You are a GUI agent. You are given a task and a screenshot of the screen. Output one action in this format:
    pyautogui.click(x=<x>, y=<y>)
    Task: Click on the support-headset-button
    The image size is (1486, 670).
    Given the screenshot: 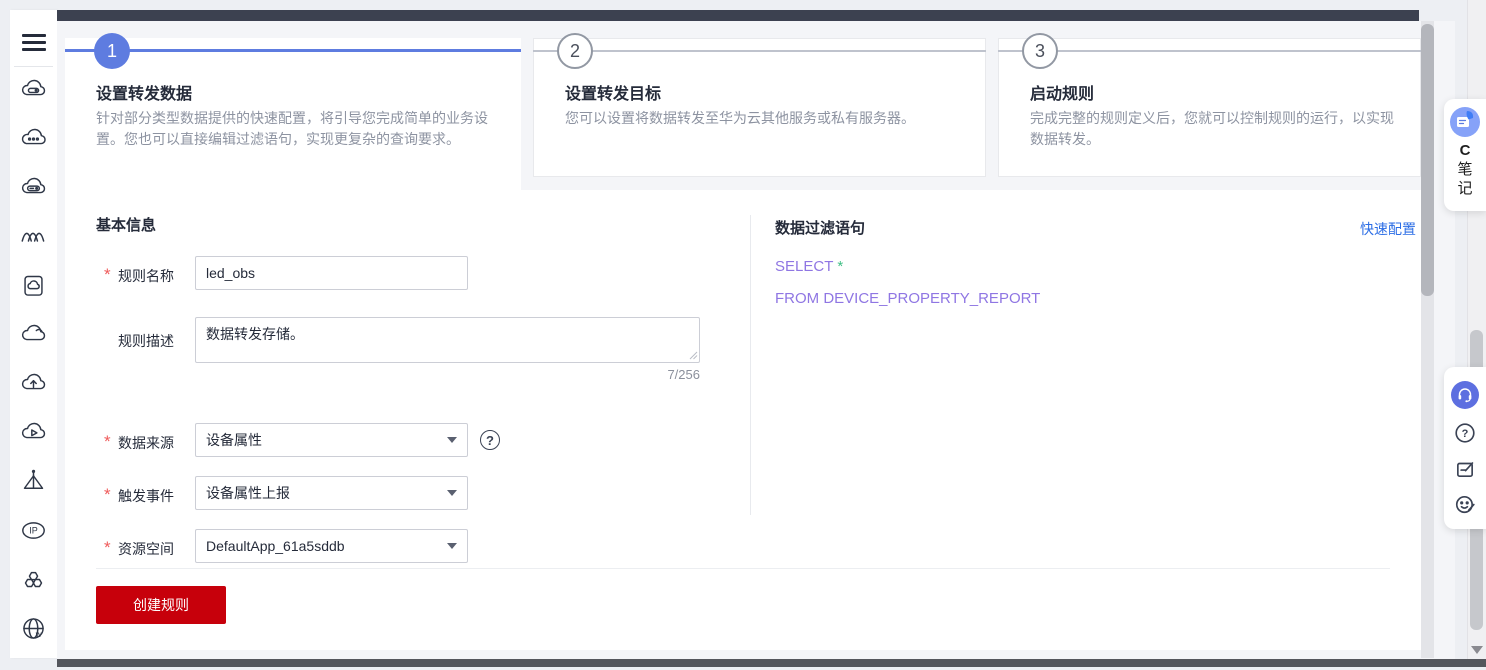 What is the action you would take?
    pyautogui.click(x=1465, y=394)
    